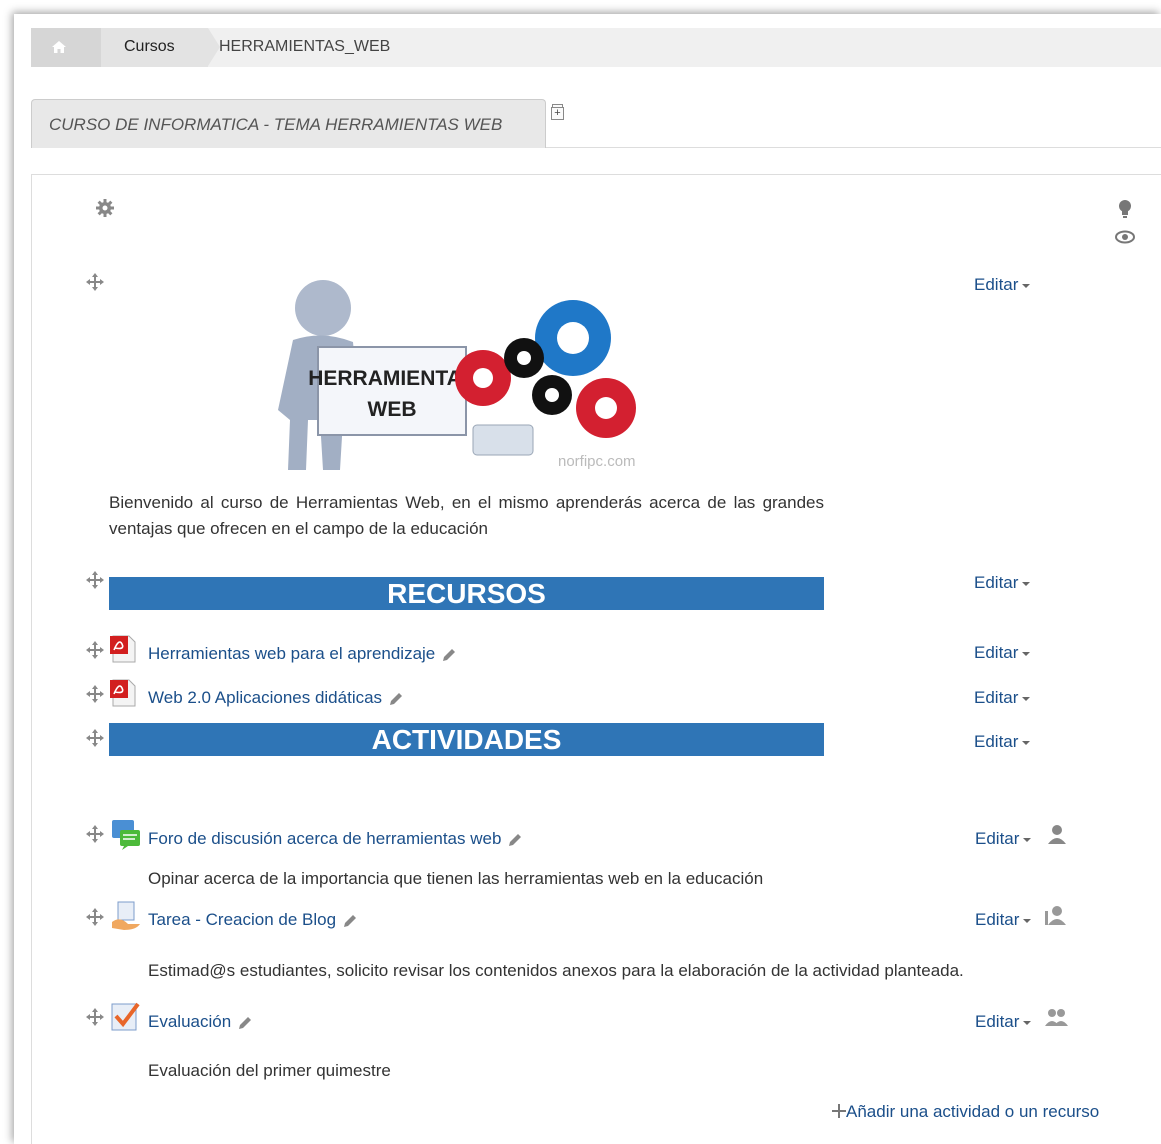 Image resolution: width=1161 pixels, height=1144 pixels. Describe the element at coordinates (392, 378) in the screenshot. I see `sign-line-1: HERRAMIENTAS` at that location.